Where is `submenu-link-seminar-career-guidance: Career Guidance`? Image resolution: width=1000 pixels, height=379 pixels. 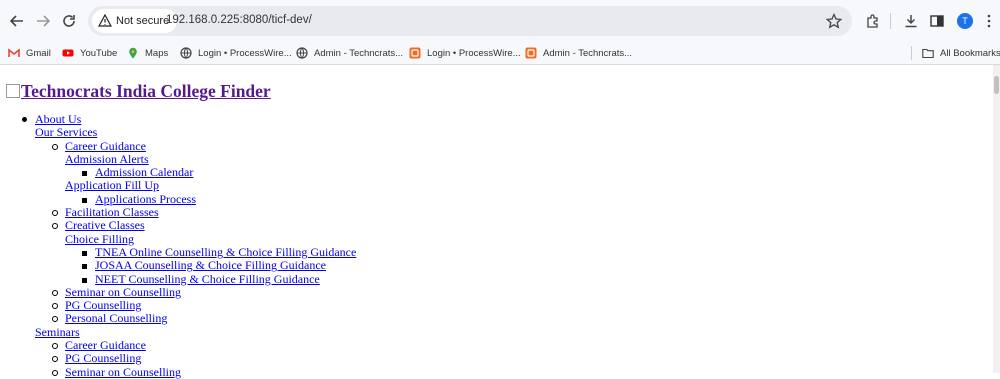
submenu-link-seminar-career-guidance: Career Guidance is located at coordinates (105, 345).